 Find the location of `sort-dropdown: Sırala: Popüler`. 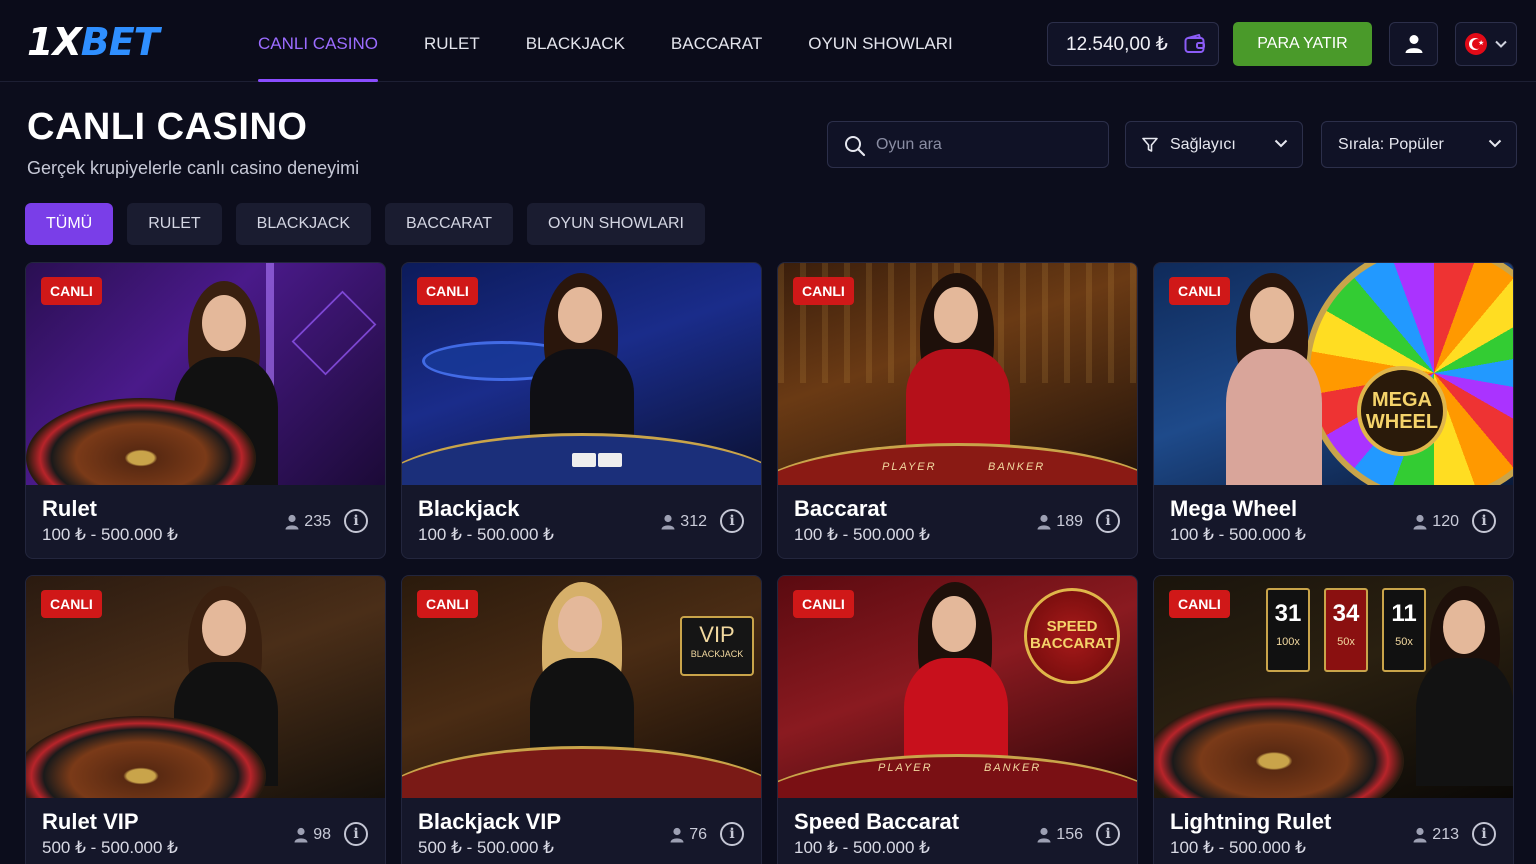

sort-dropdown: Sırala: Popüler is located at coordinates (1419, 144).